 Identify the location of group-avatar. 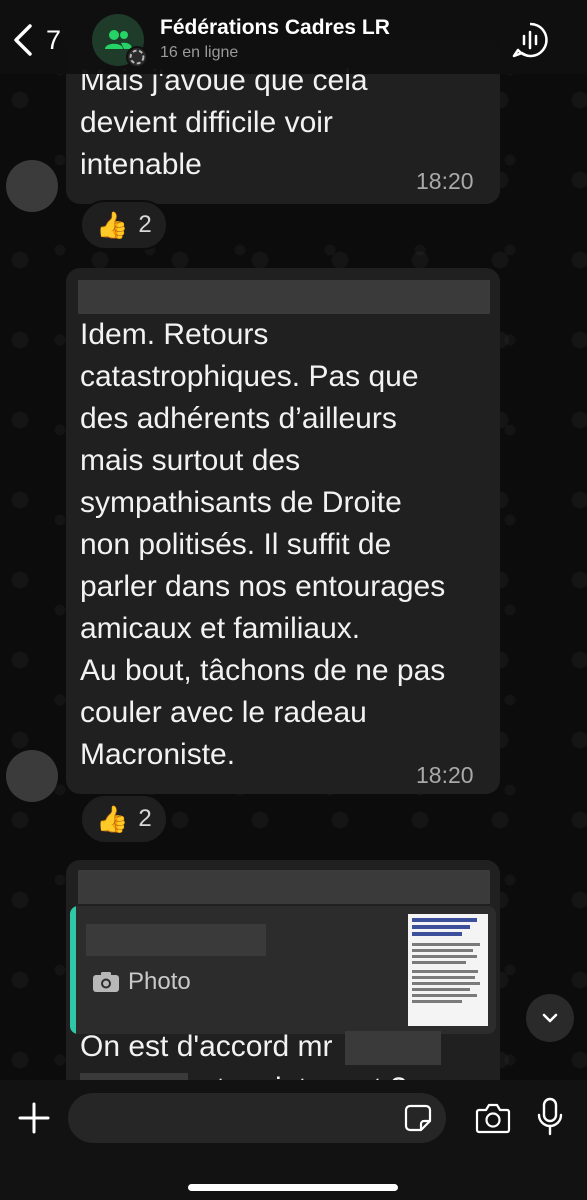
(120, 41).